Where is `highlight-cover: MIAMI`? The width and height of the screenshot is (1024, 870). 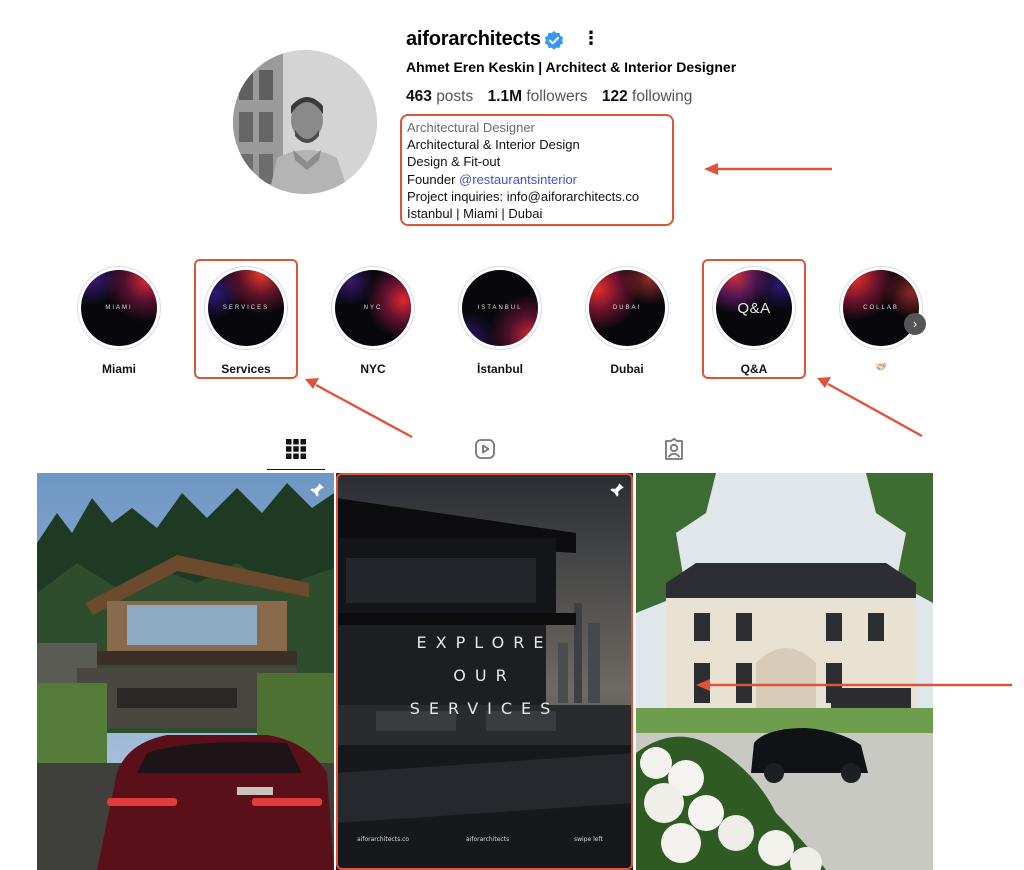 highlight-cover: MIAMI is located at coordinates (119, 308).